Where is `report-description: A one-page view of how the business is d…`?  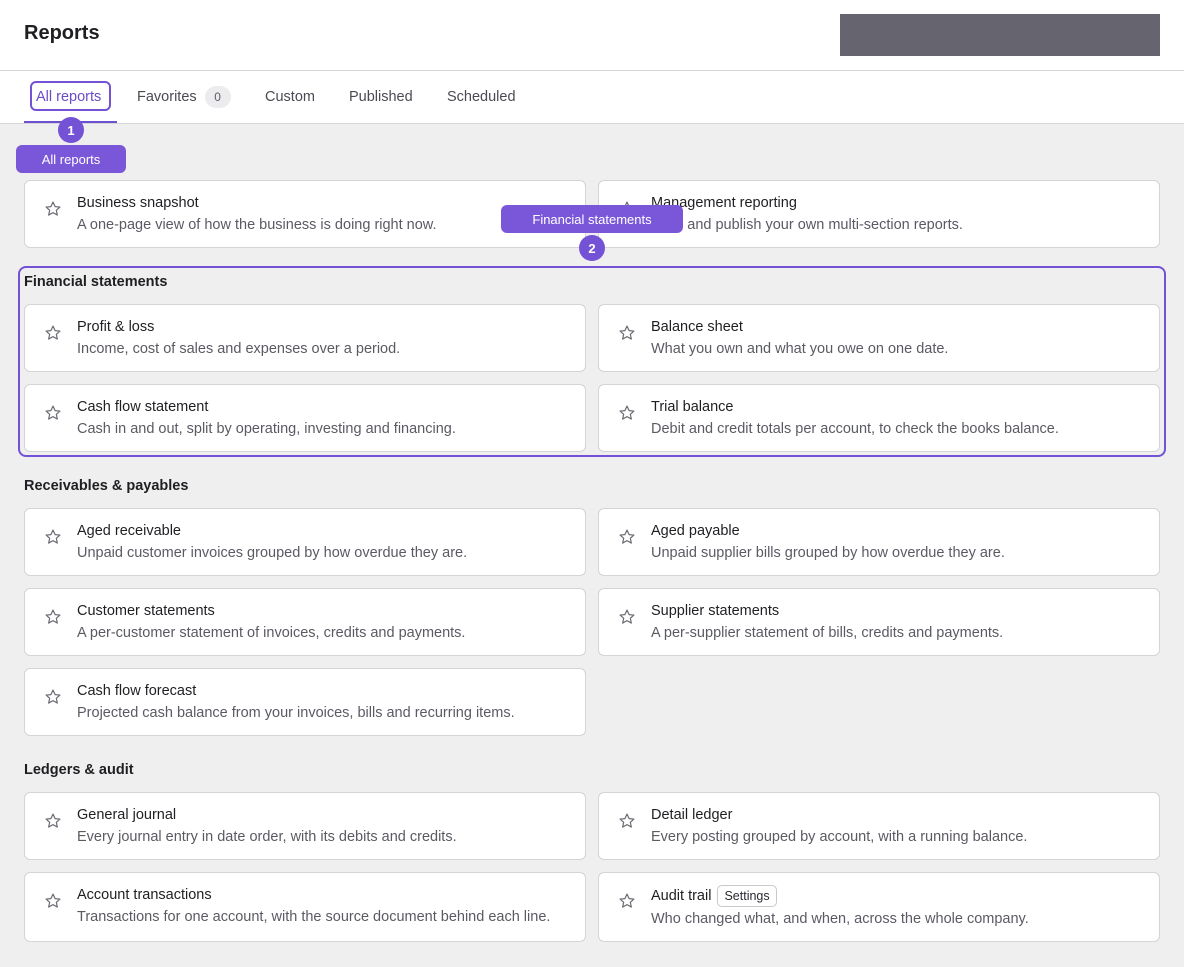 report-description: A one-page view of how the business is d… is located at coordinates (257, 225).